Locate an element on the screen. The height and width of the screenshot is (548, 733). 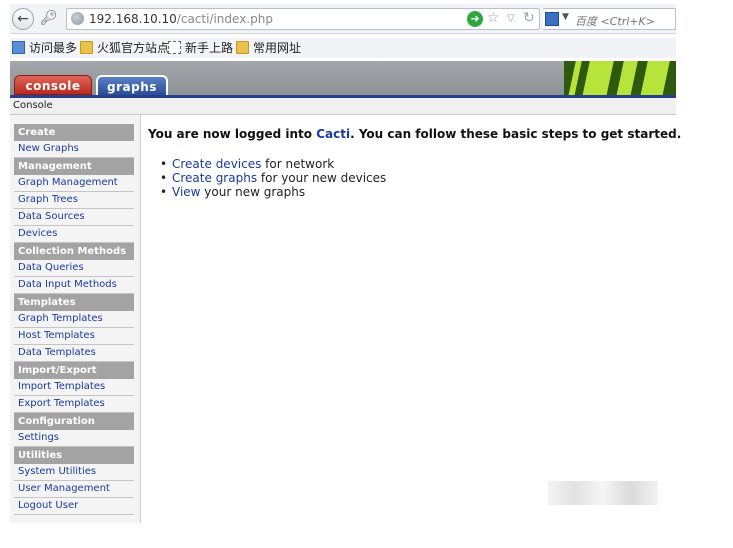
bookmark-most-visited: 访问最多 is located at coordinates (44, 48).